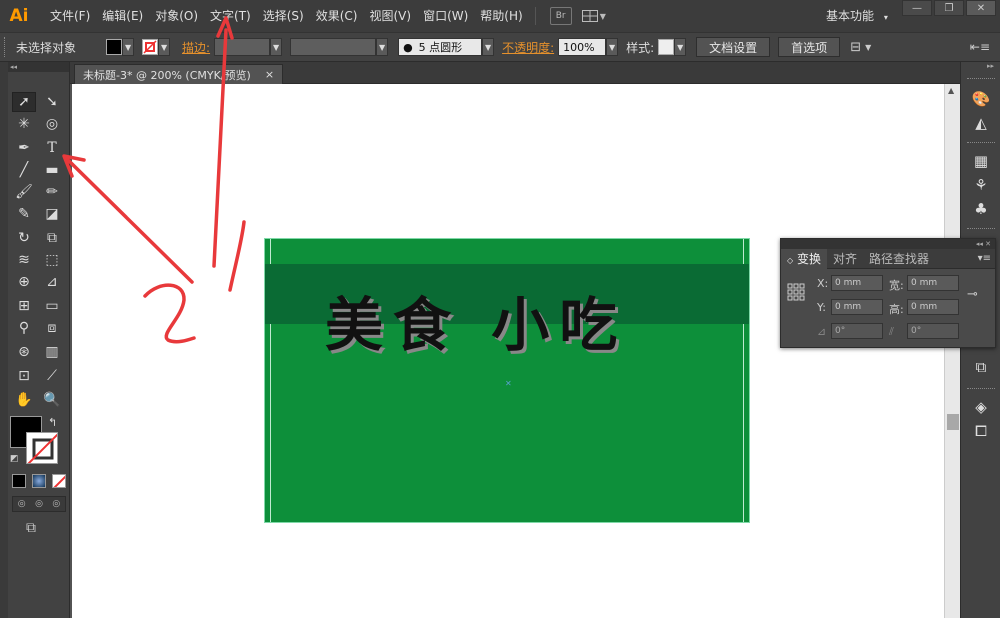 Image resolution: width=1000 pixels, height=618 pixels. I want to click on annotation-overlay, so click(154, 180).